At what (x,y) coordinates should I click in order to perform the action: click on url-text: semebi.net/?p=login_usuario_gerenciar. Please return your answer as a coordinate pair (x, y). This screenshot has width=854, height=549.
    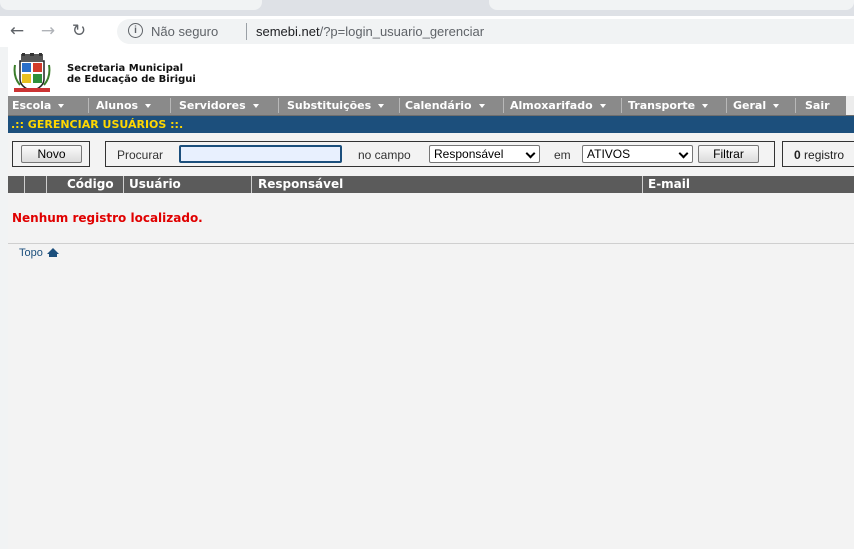
    Looking at the image, I should click on (370, 31).